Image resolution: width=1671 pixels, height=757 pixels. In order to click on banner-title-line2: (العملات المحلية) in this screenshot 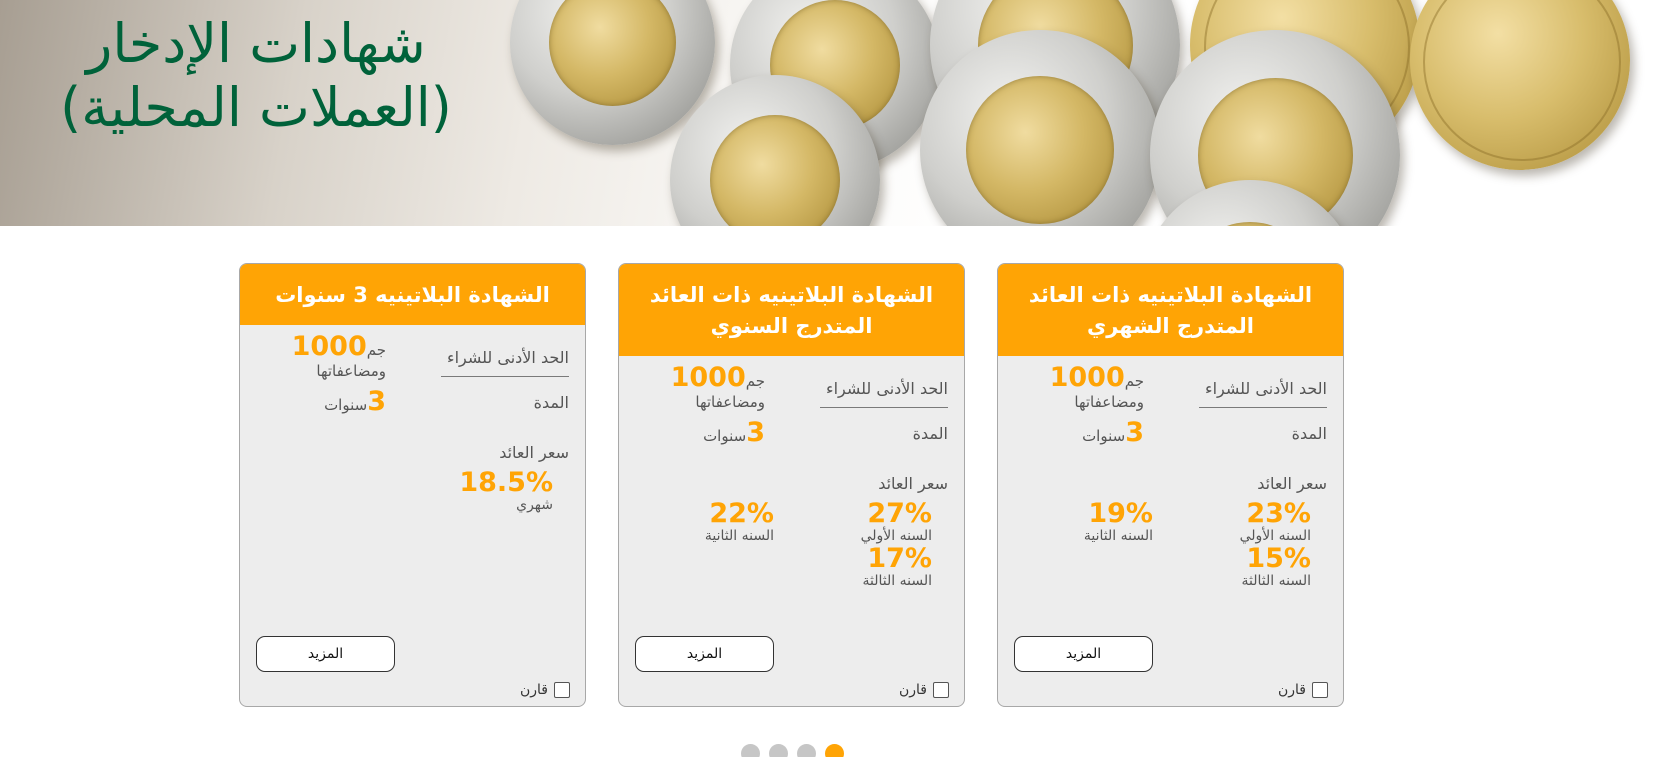, I will do `click(256, 107)`.